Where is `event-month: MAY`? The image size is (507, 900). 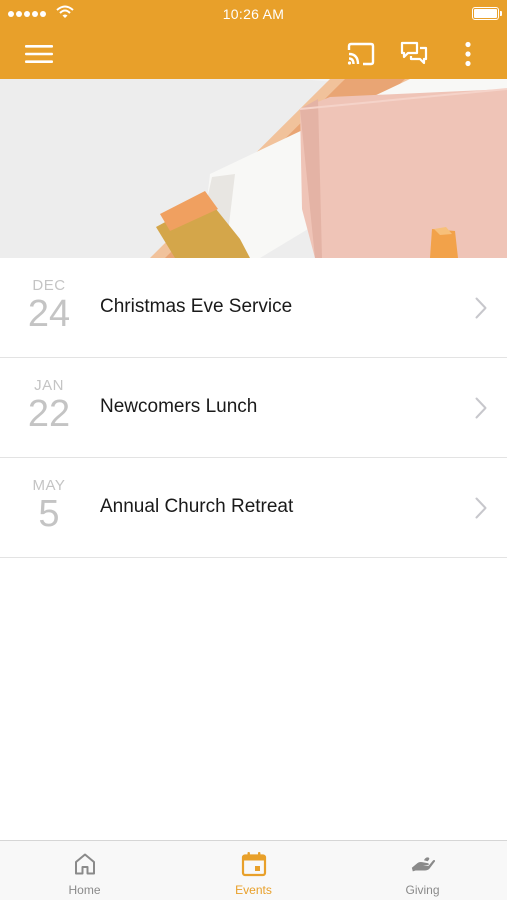 event-month: MAY is located at coordinates (49, 485).